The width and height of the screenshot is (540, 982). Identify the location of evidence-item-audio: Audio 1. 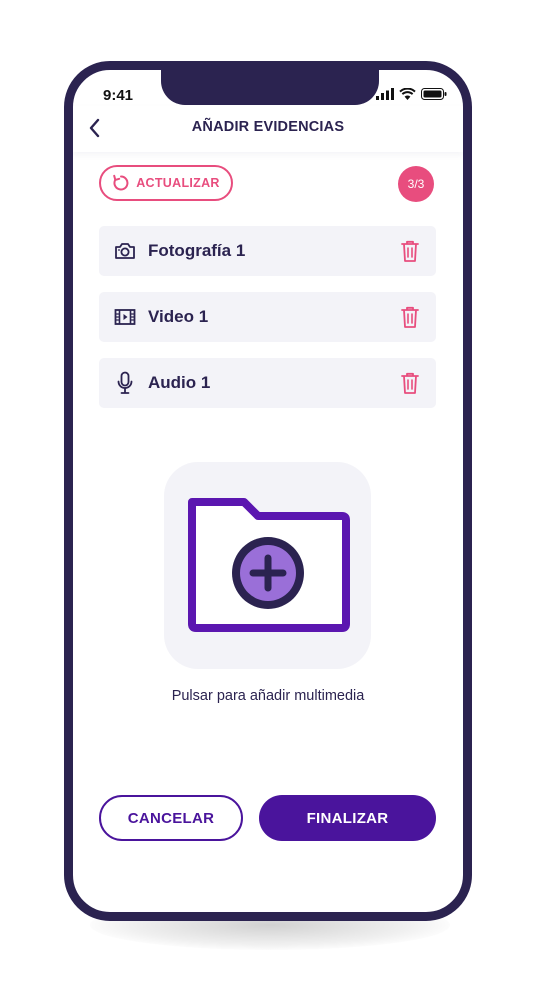
(267, 383).